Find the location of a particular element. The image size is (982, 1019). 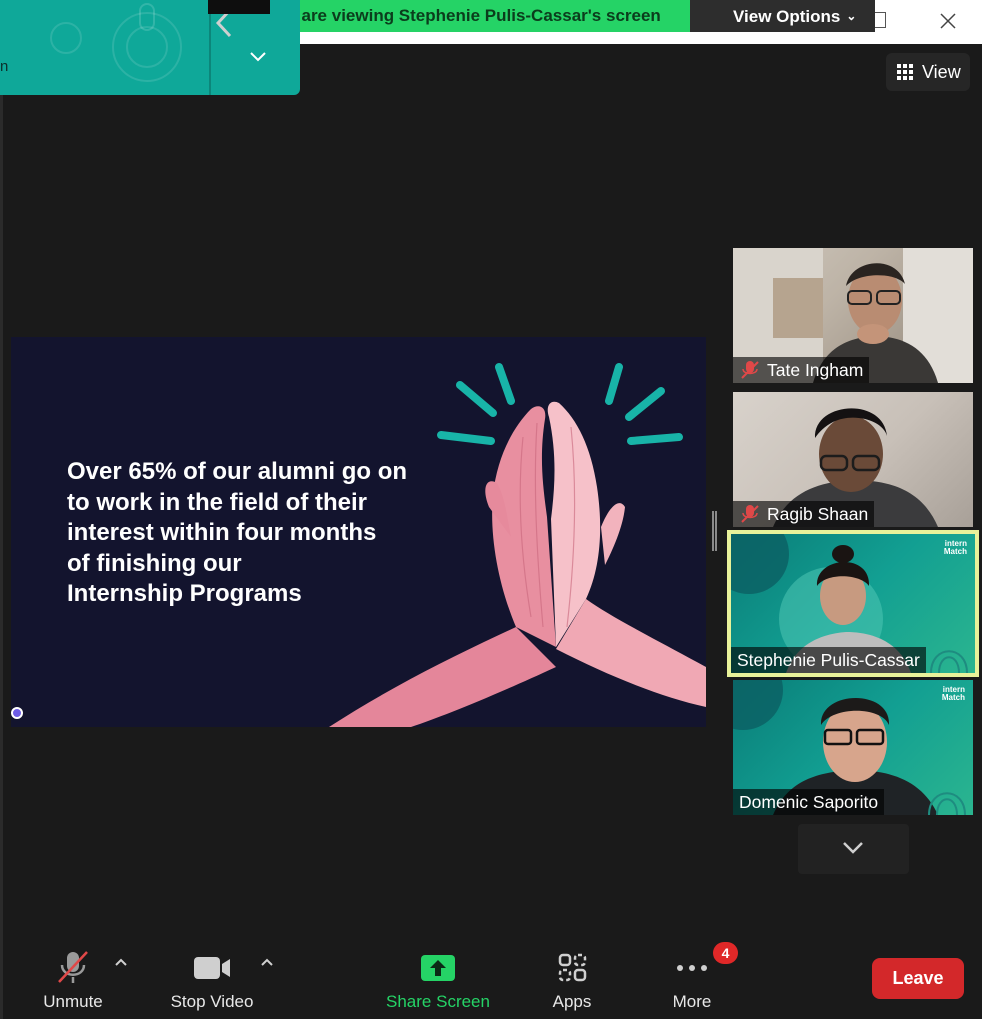

more-dots-icon is located at coordinates (692, 968).